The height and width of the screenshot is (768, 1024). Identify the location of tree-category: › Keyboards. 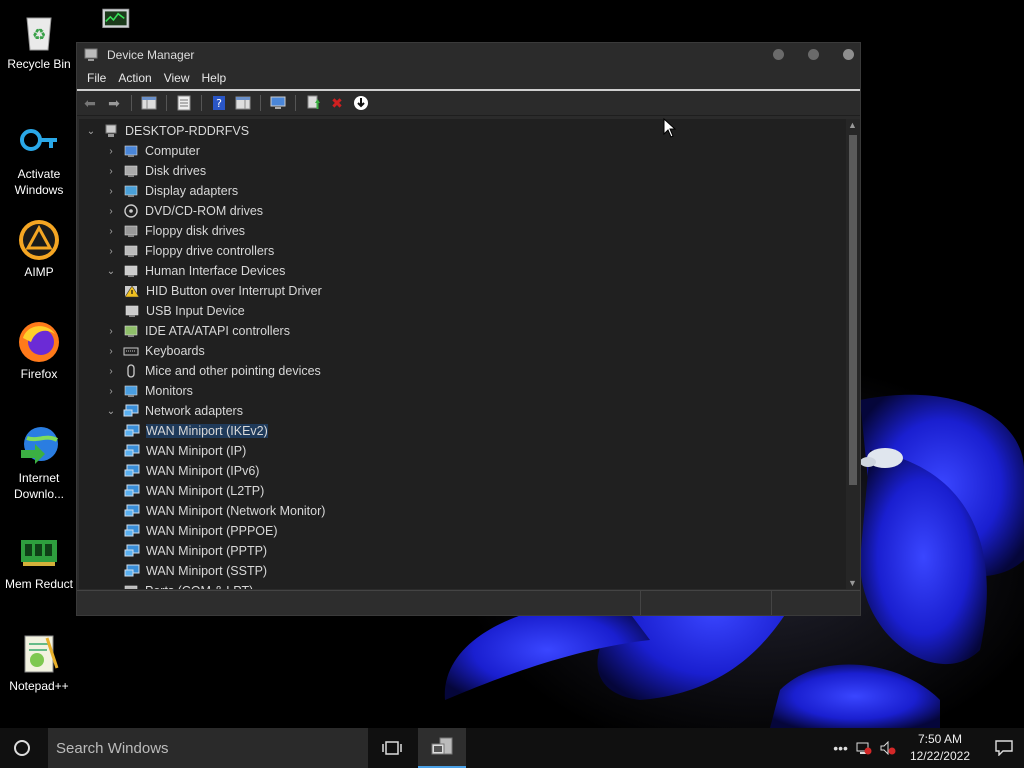
(155, 351).